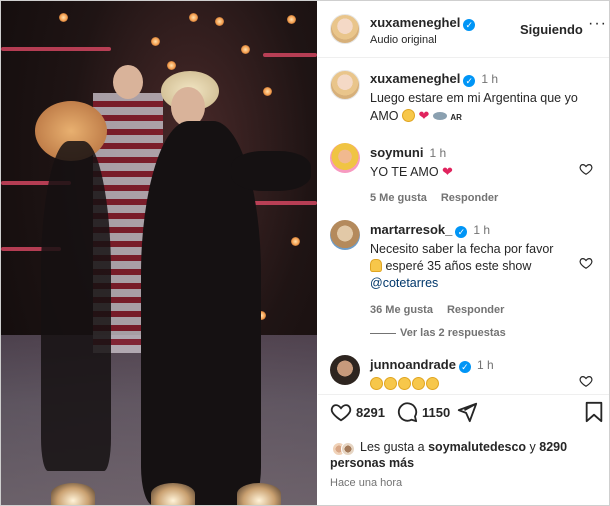  Describe the element at coordinates (401, 310) in the screenshot. I see `comment-likes: 36 Me gusta` at that location.